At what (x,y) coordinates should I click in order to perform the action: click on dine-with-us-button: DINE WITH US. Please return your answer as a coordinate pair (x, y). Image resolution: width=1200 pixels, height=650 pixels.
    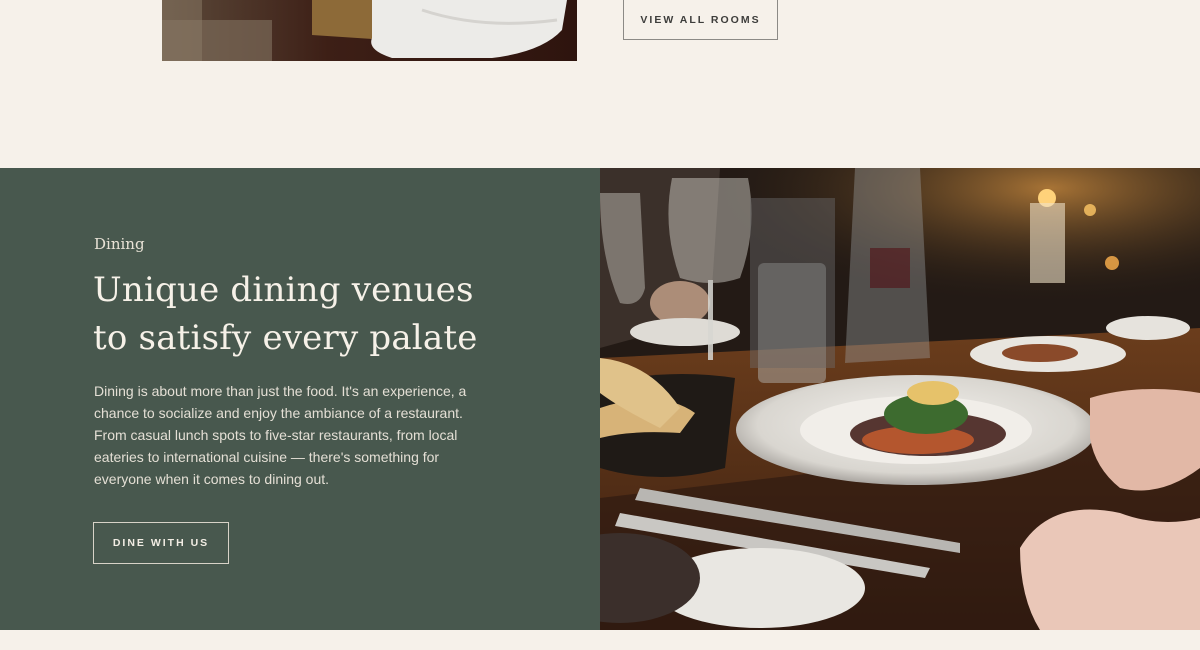
    Looking at the image, I should click on (161, 543).